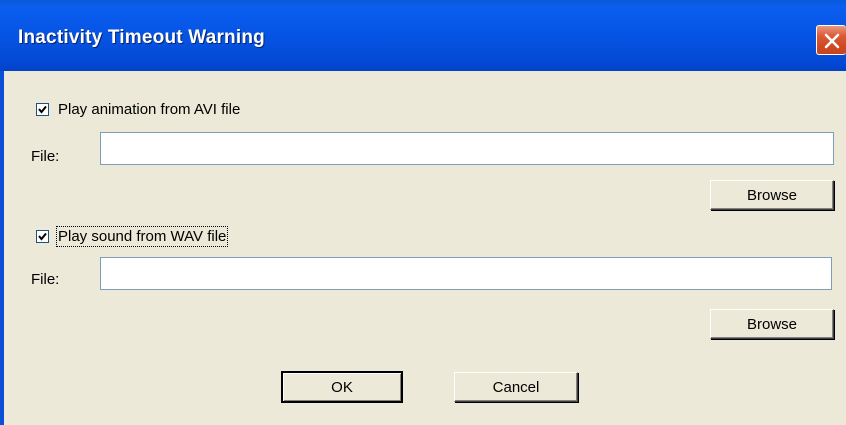  I want to click on sound-browse-button: Browse, so click(772, 324).